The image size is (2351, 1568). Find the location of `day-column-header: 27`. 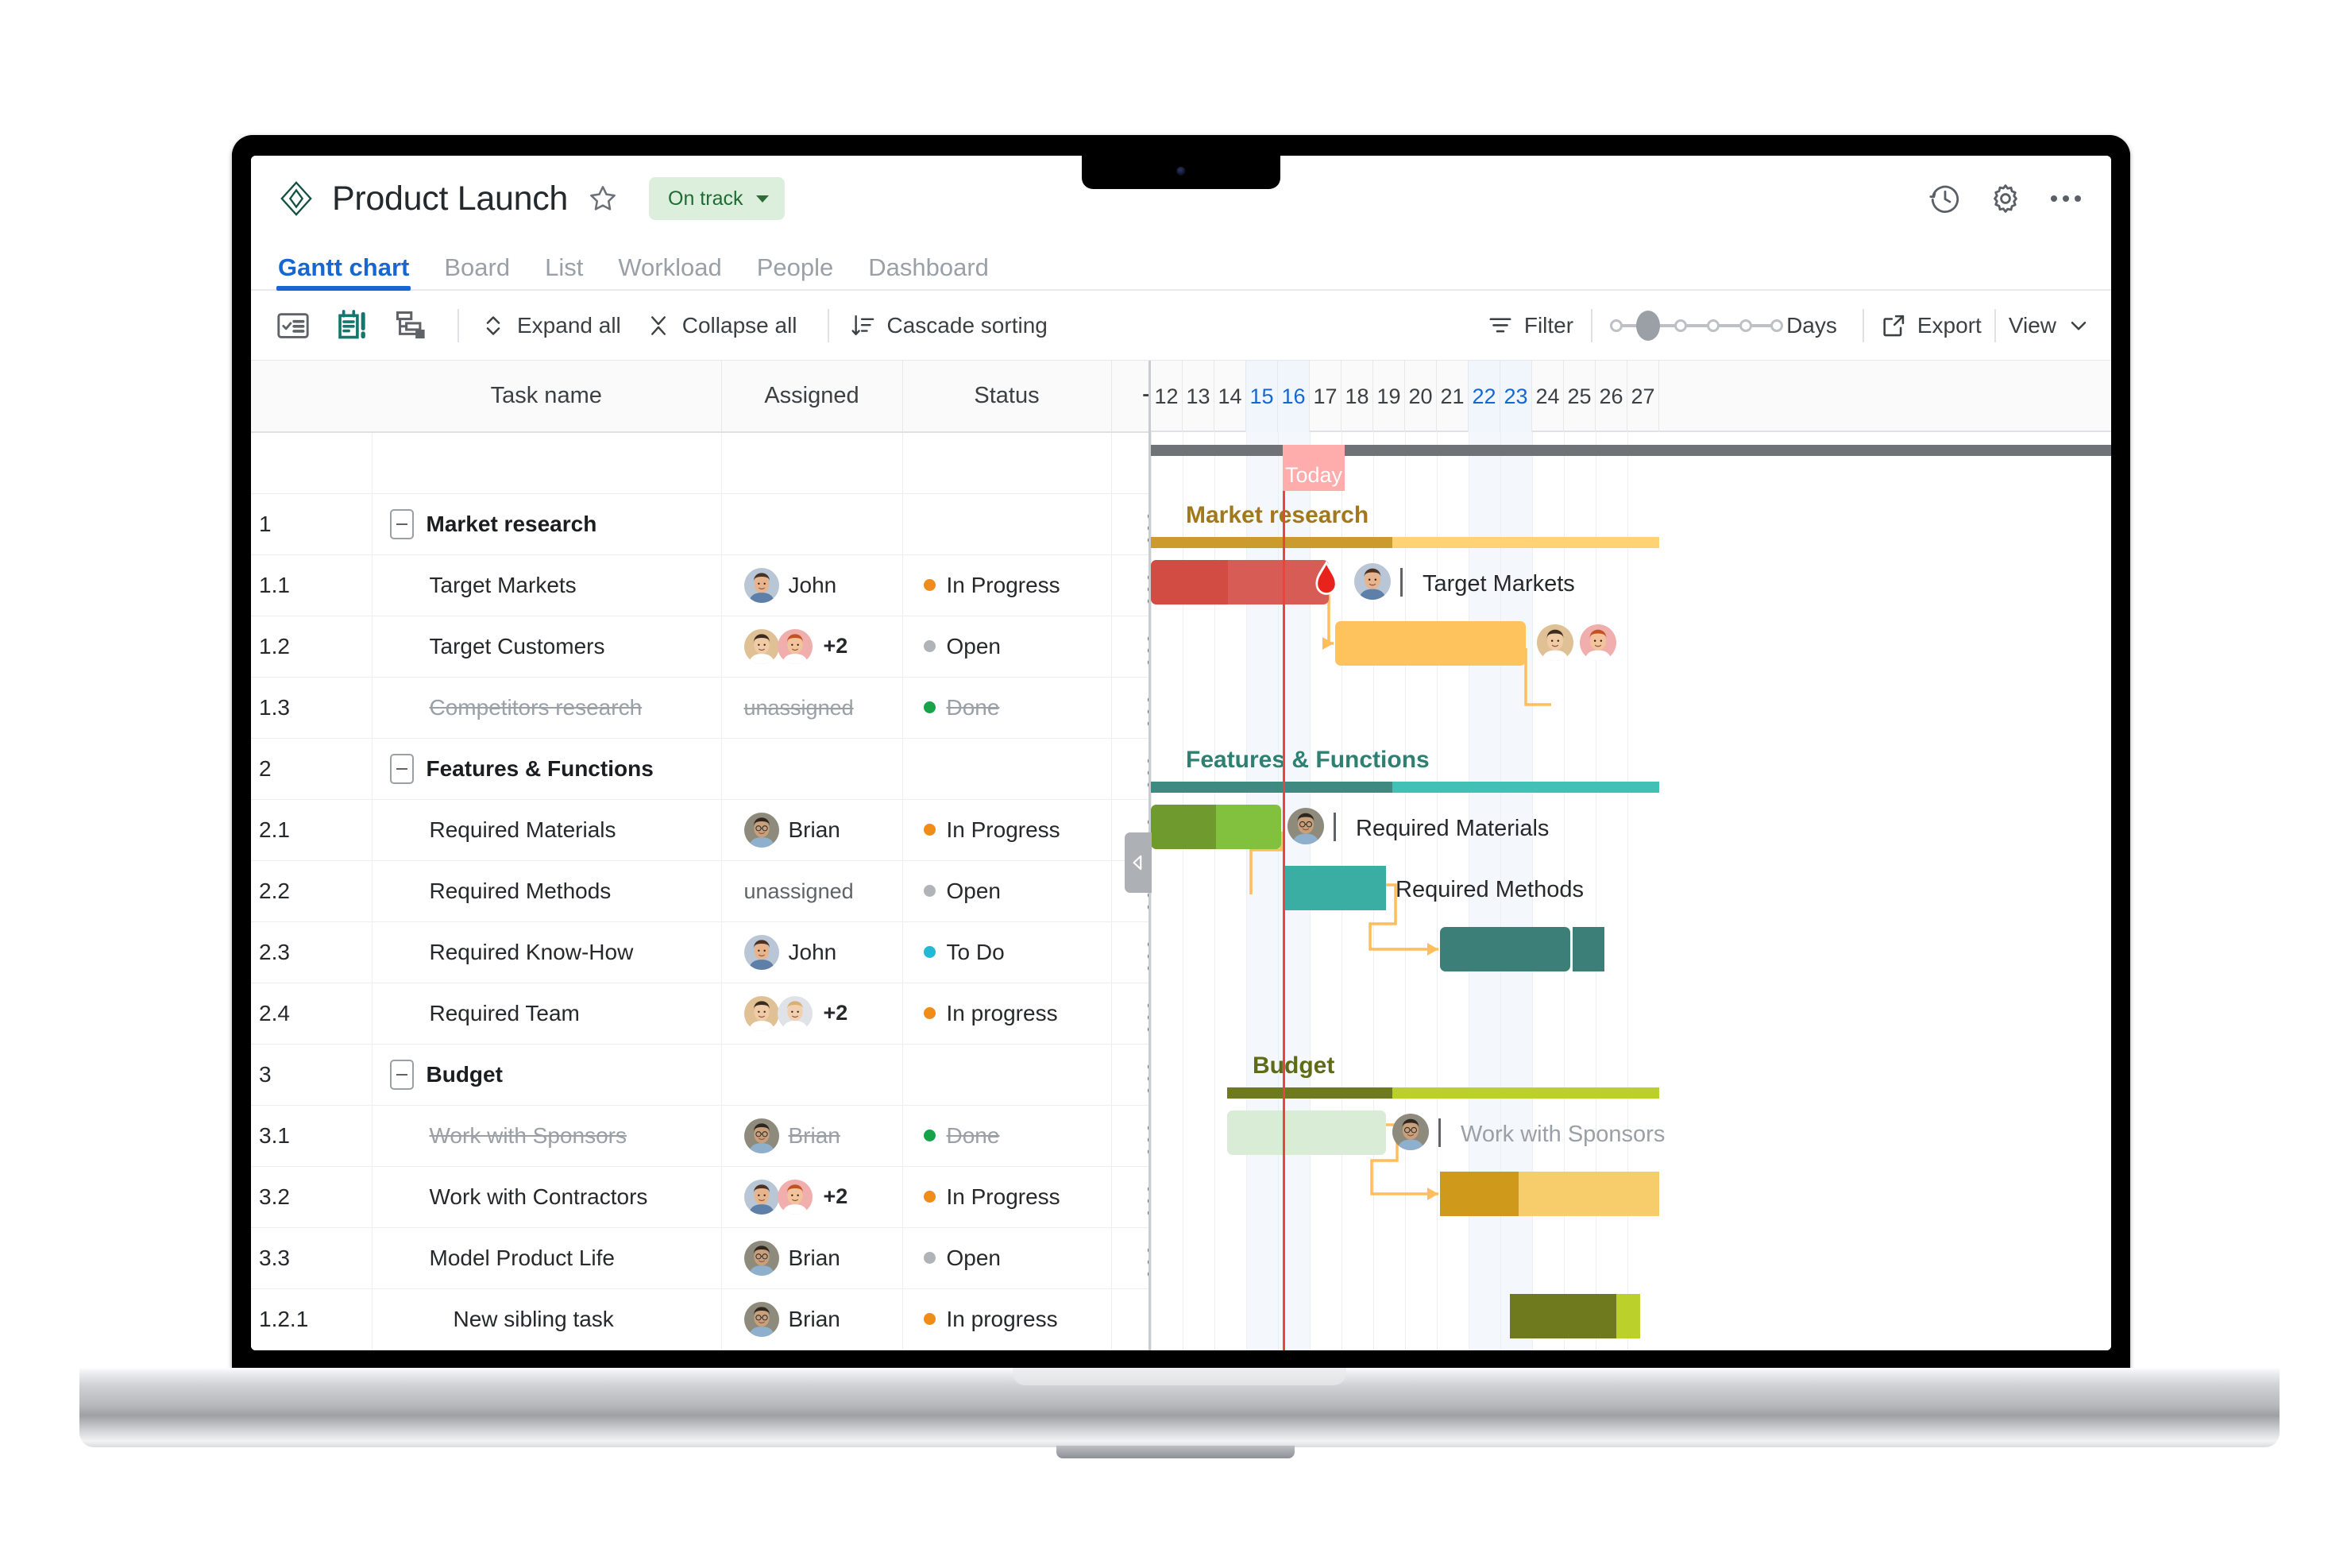

day-column-header: 27 is located at coordinates (1643, 396).